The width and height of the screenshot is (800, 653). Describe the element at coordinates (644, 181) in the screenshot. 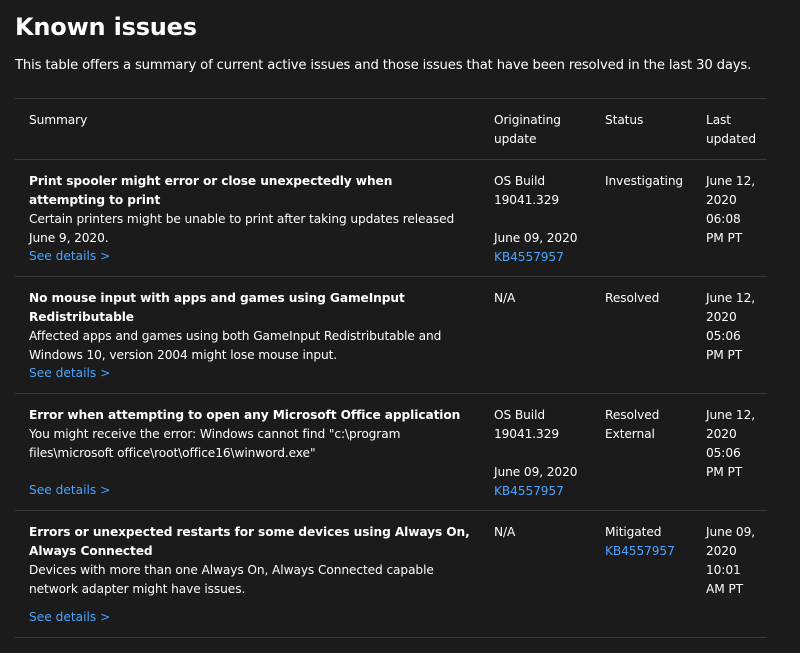

I see `issue-status: Investigating` at that location.